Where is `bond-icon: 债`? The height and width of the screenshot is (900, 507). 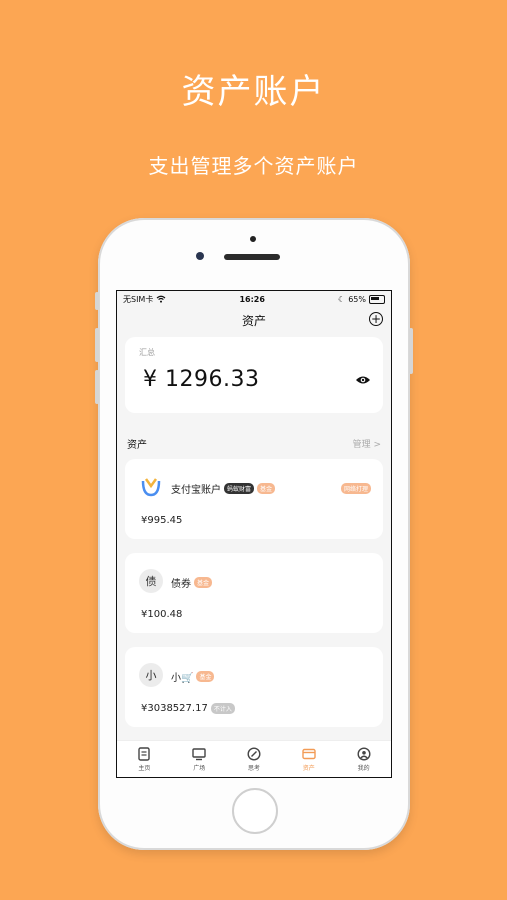 bond-icon: 债 is located at coordinates (151, 581).